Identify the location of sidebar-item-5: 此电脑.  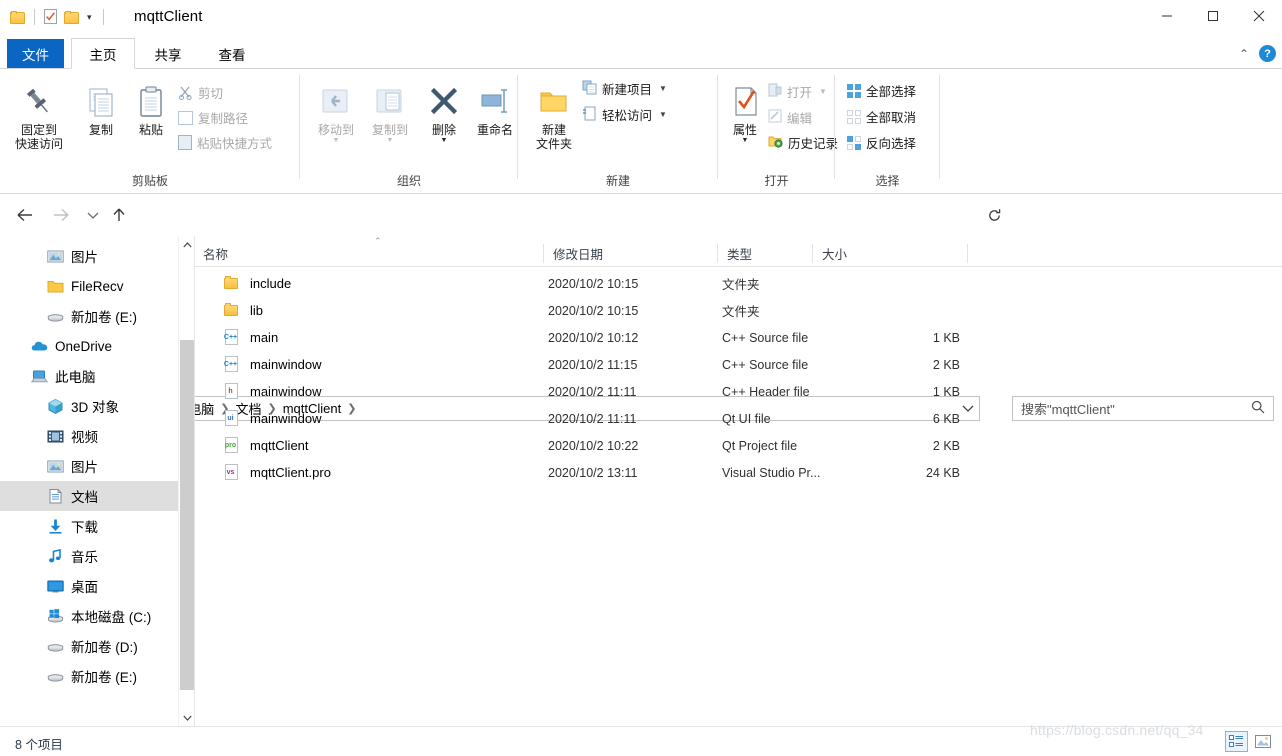
(89, 376).